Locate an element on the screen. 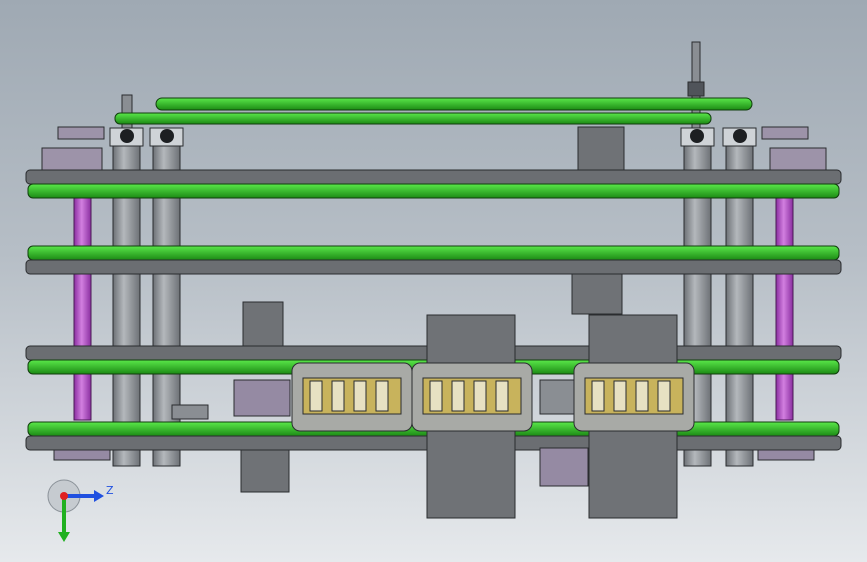 This screenshot has width=867, height=562. motor-lower-left is located at coordinates (265, 471).